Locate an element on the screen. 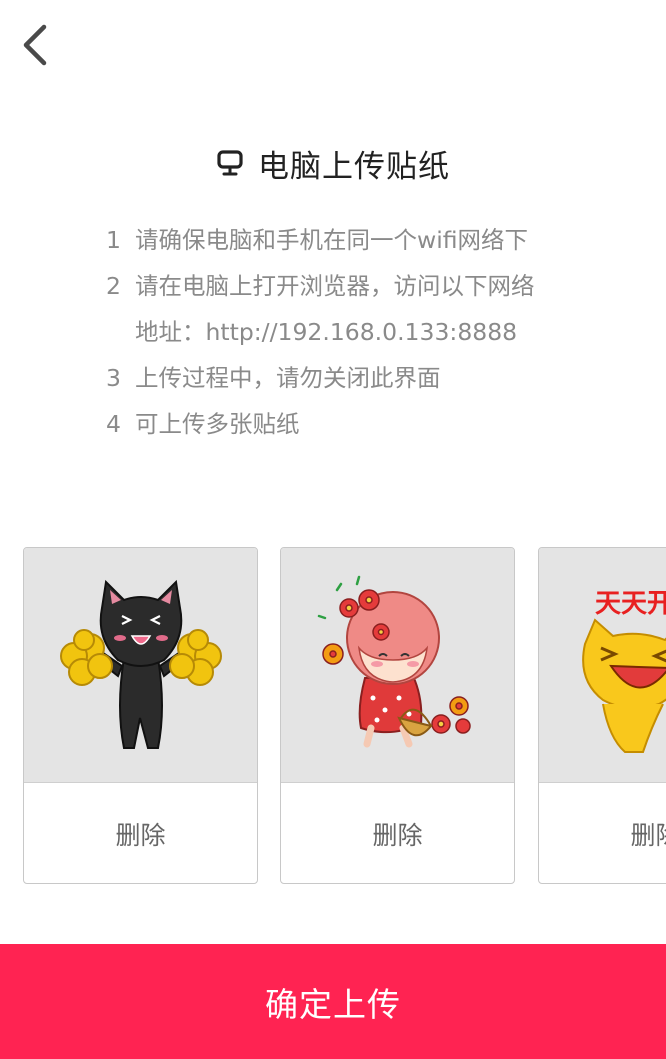 The width and height of the screenshot is (666, 1059). title-row: 电脑上传贴纸 is located at coordinates (333, 163).